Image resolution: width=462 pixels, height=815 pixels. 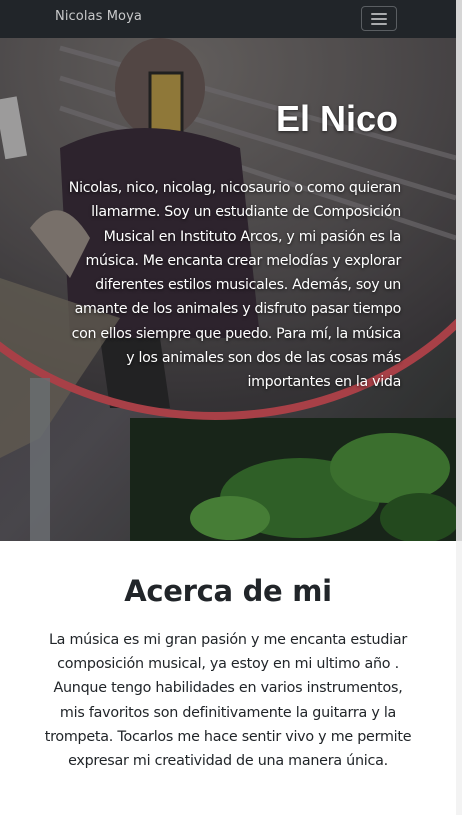 I want to click on navbar: Nicolas Moya, so click(x=228, y=19).